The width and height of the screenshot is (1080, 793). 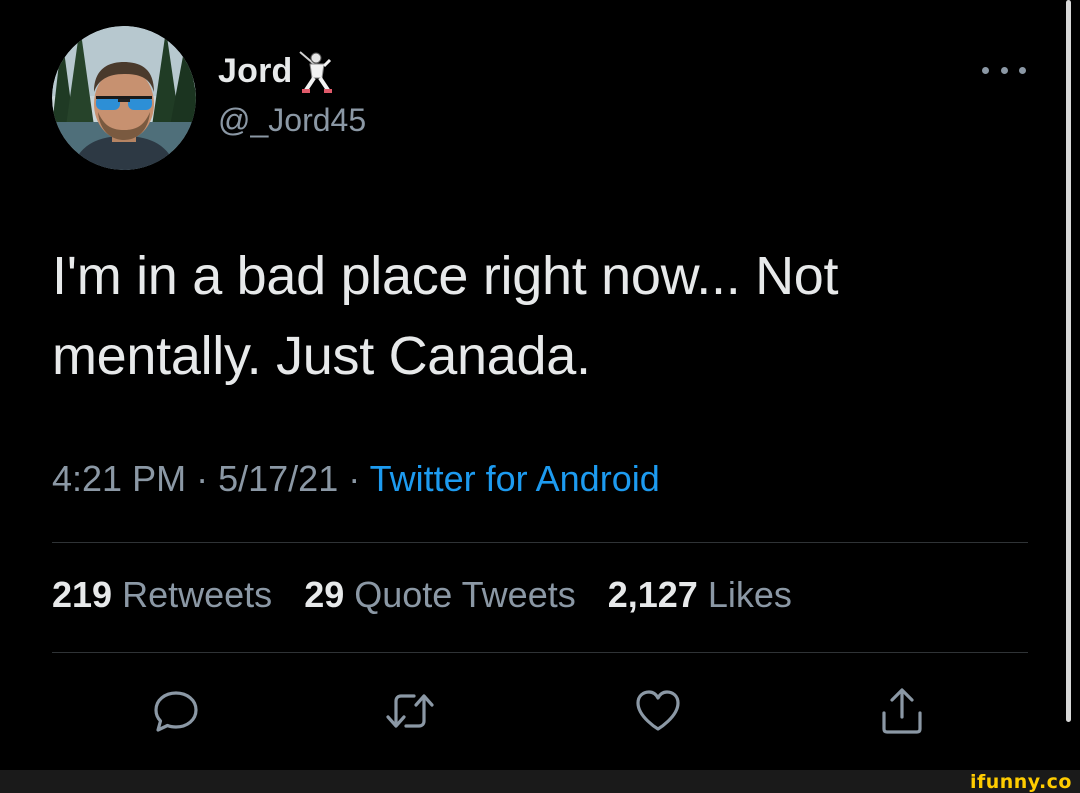 I want to click on tweet-meta: 4:21 PM · 5/17/21 · Twitter for Android, so click(x=356, y=479).